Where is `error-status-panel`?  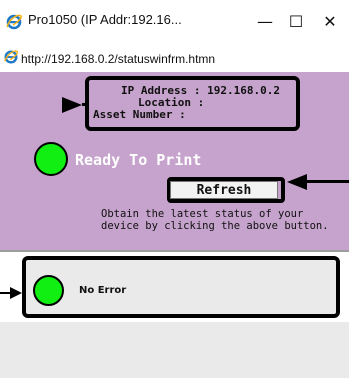 error-status-panel is located at coordinates (181, 287).